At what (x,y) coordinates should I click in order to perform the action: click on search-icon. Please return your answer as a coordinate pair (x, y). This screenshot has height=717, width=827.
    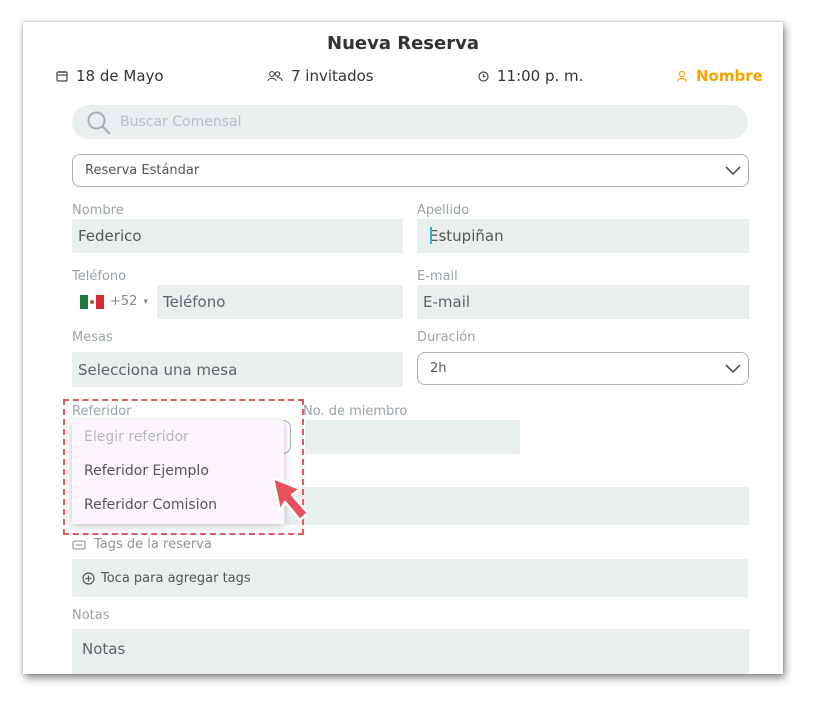
    Looking at the image, I should click on (99, 123).